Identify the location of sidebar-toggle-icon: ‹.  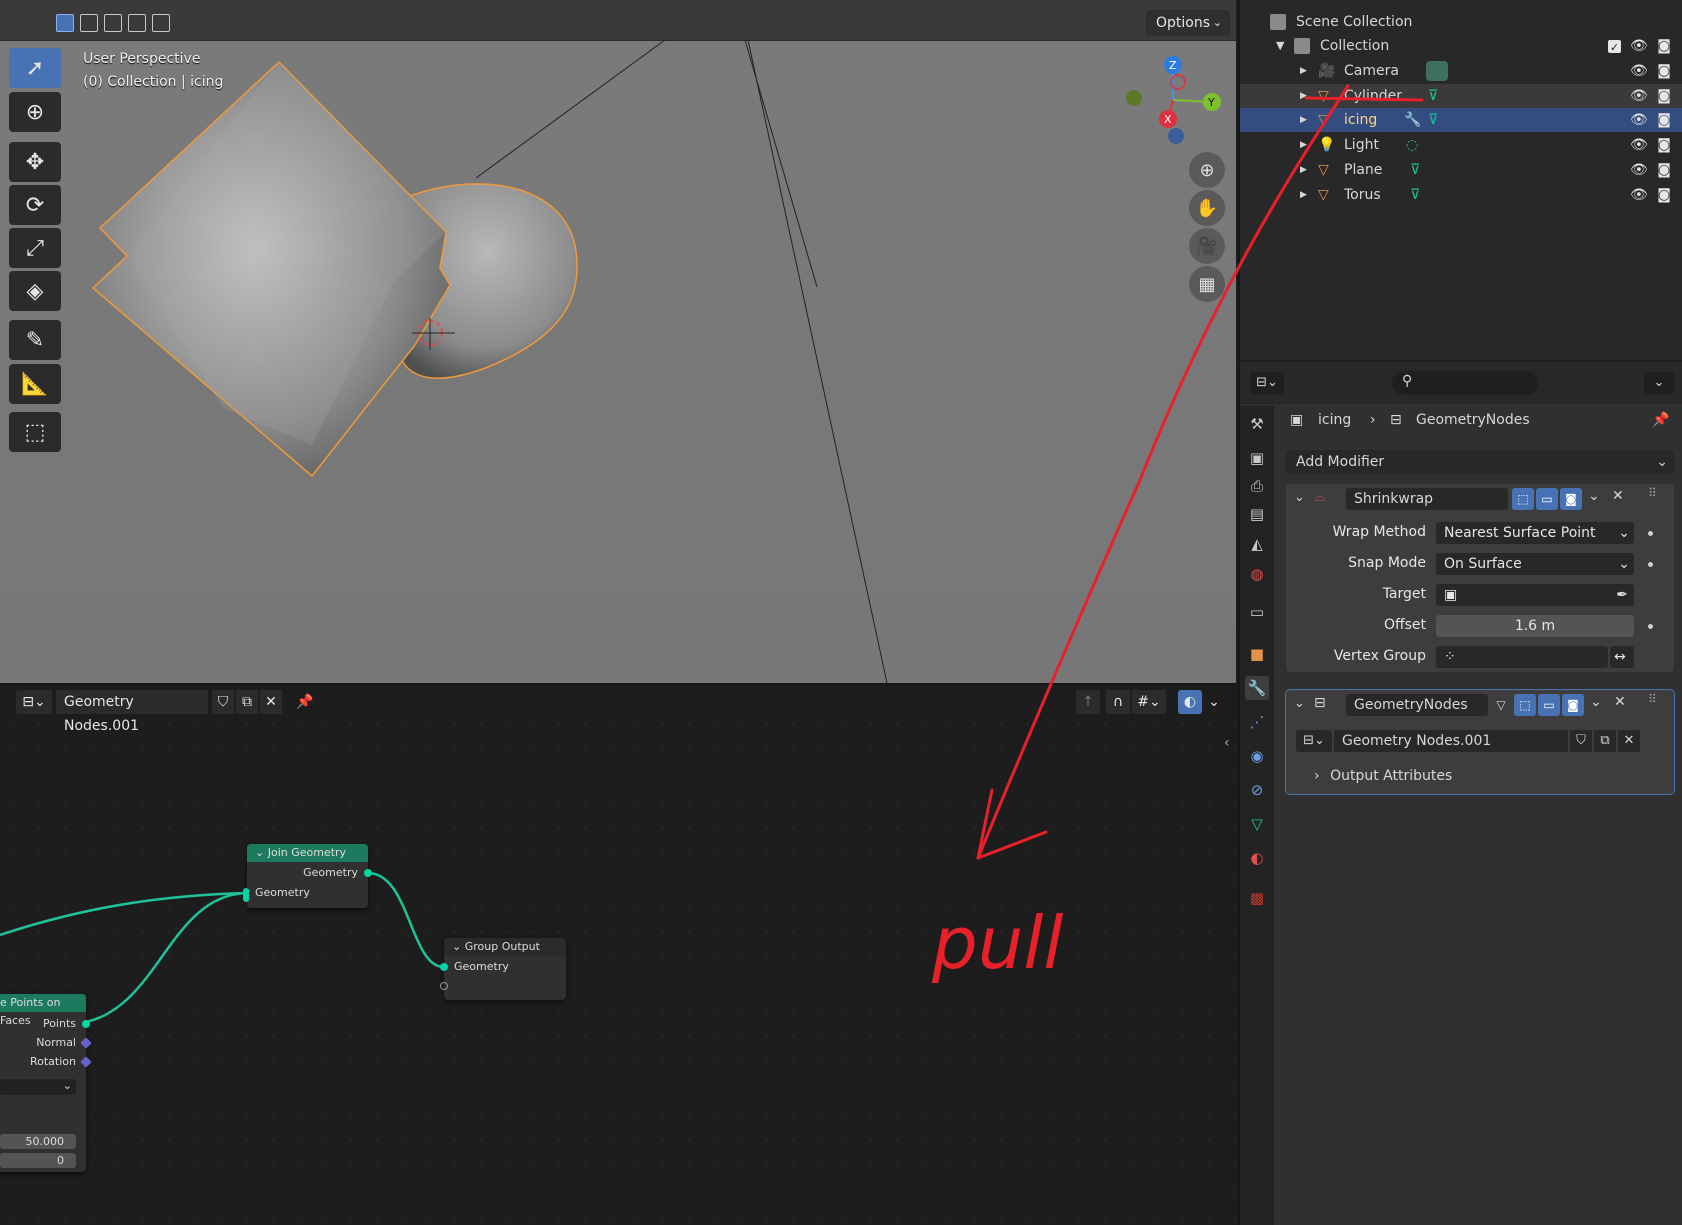
(1227, 743).